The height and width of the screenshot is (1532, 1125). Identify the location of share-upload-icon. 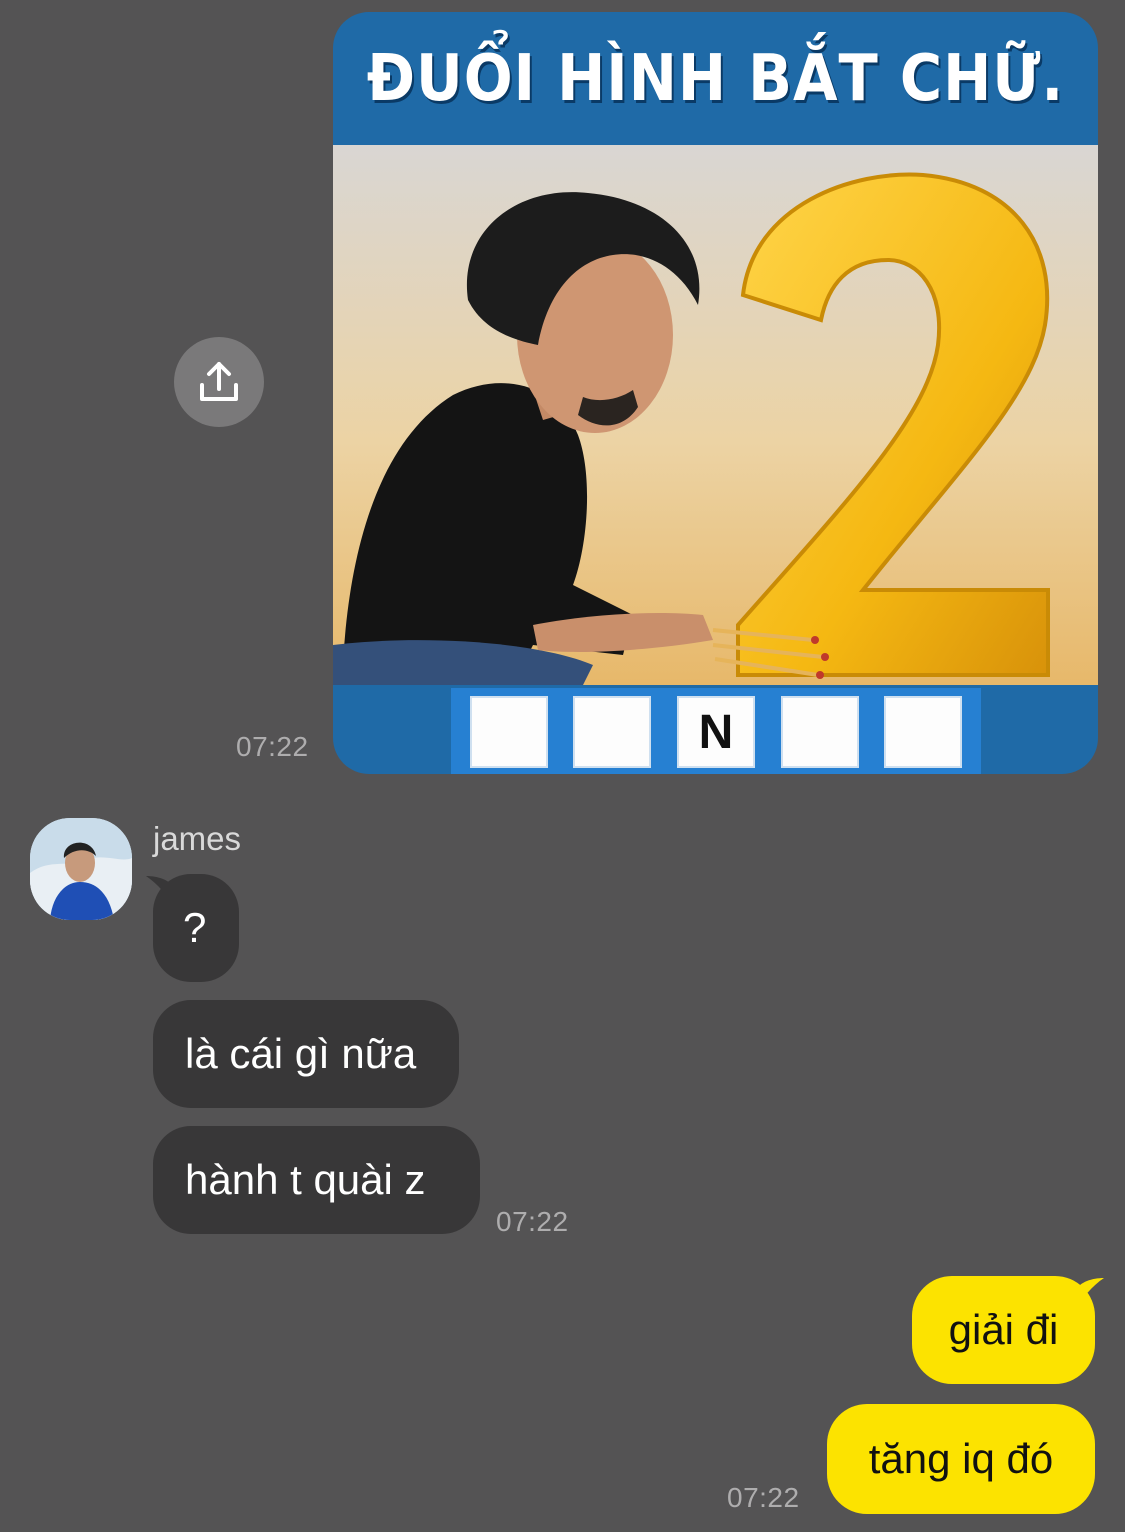
(219, 381).